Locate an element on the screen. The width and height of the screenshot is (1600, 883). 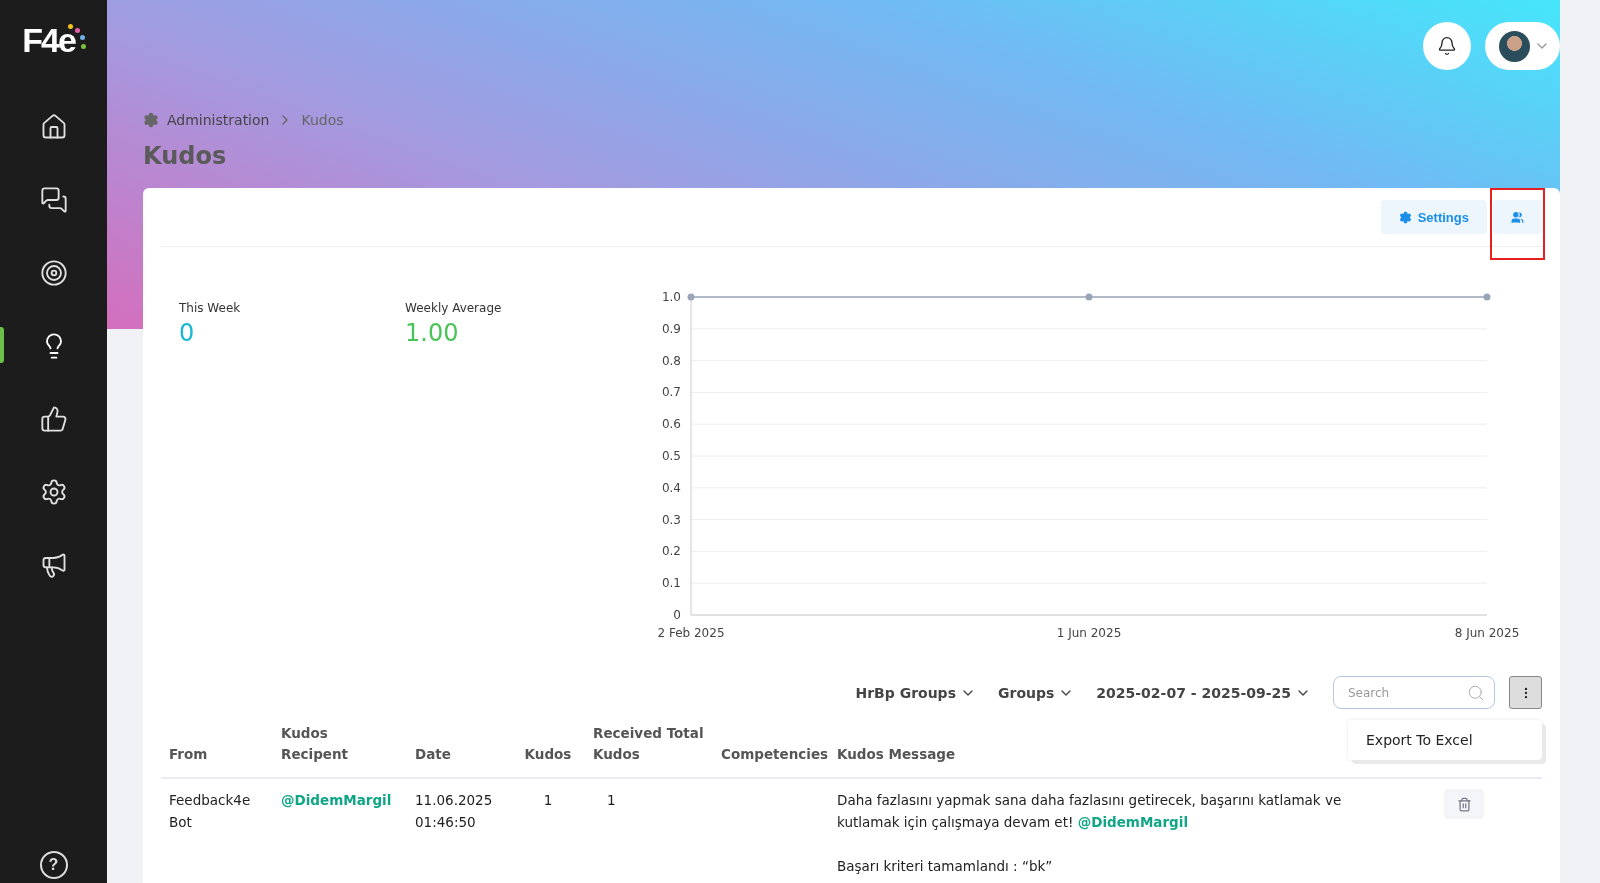
chat-icon is located at coordinates (53, 199).